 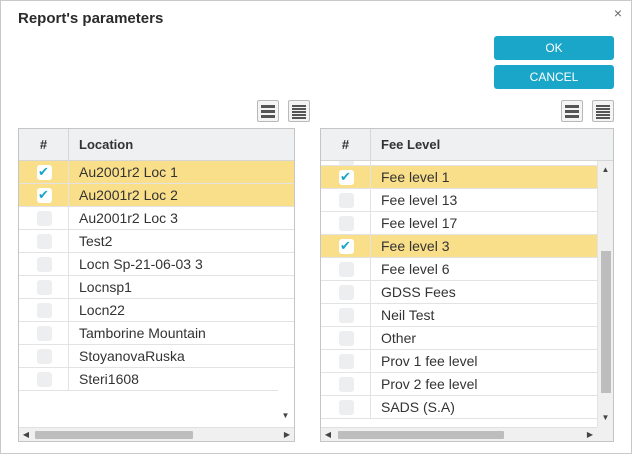 What do you see at coordinates (142, 333) in the screenshot?
I see `row-label: Tamborine Mountain` at bounding box center [142, 333].